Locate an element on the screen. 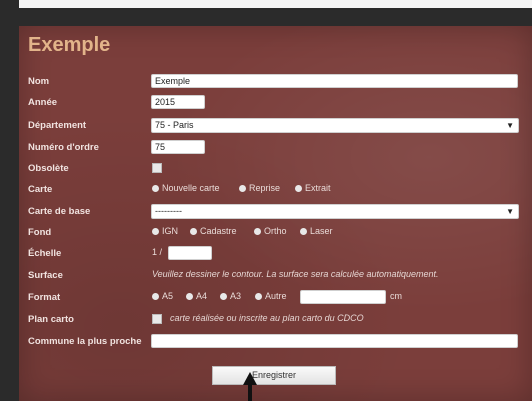  format-option-a5: A5 is located at coordinates (162, 296).